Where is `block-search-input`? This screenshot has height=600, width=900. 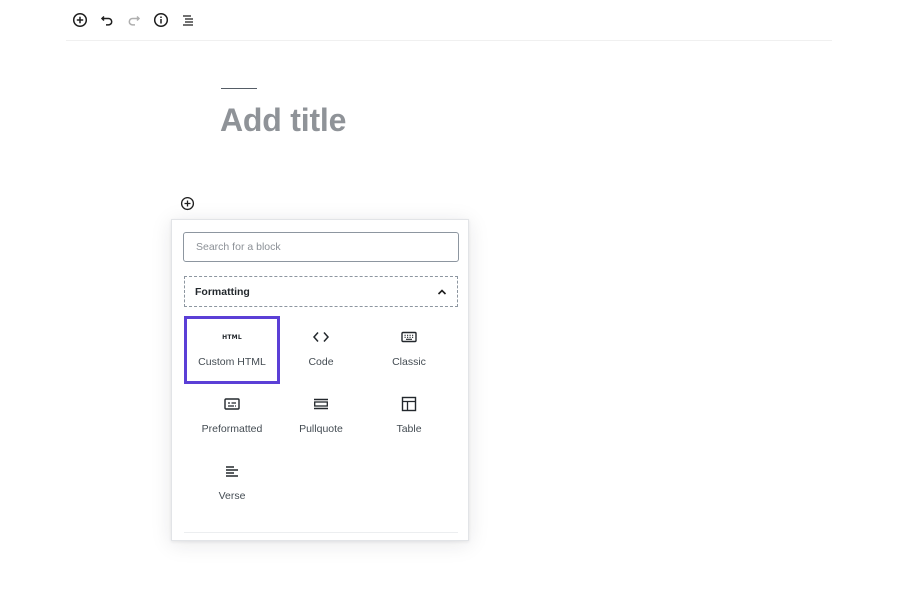 block-search-input is located at coordinates (321, 247).